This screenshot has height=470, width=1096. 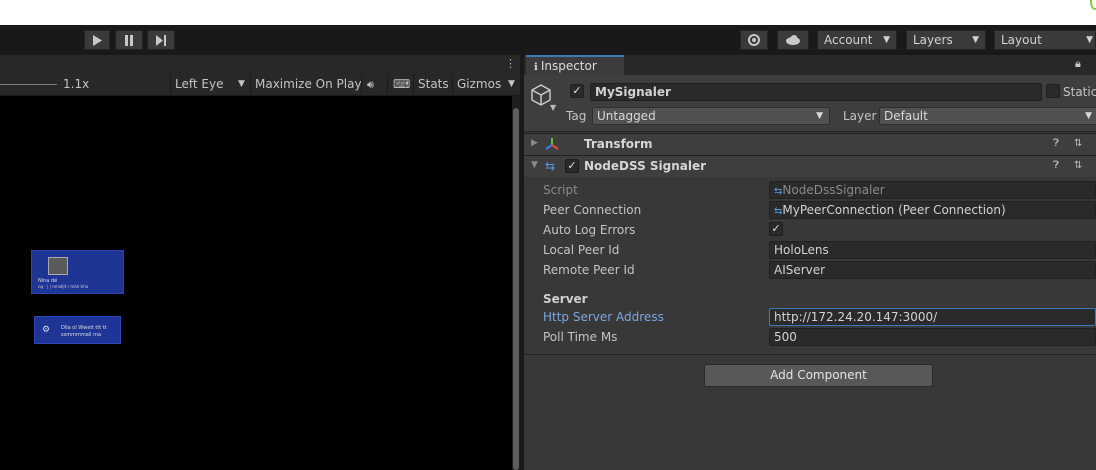 What do you see at coordinates (810, 144) in the screenshot?
I see `transform-component-header: ▶ Transform ❓︎ ⇅` at bounding box center [810, 144].